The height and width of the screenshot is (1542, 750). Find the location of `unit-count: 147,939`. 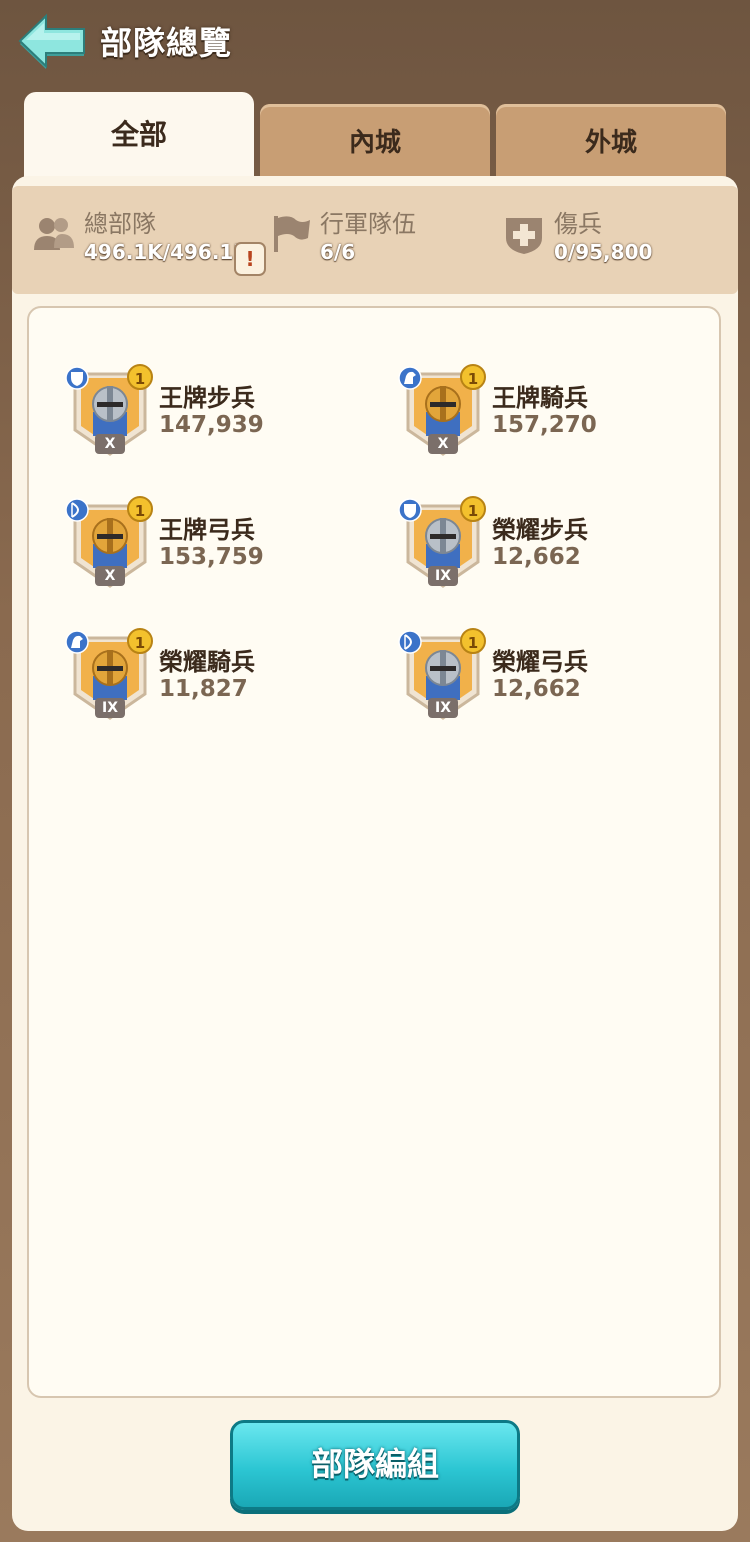

unit-count: 147,939 is located at coordinates (211, 425).